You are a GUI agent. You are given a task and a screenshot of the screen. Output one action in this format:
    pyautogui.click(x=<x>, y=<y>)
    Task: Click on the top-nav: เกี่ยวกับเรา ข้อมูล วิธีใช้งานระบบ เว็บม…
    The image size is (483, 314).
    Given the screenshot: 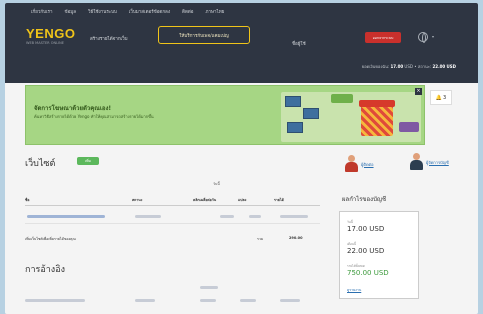 What is the action you would take?
    pyautogui.click(x=127, y=11)
    